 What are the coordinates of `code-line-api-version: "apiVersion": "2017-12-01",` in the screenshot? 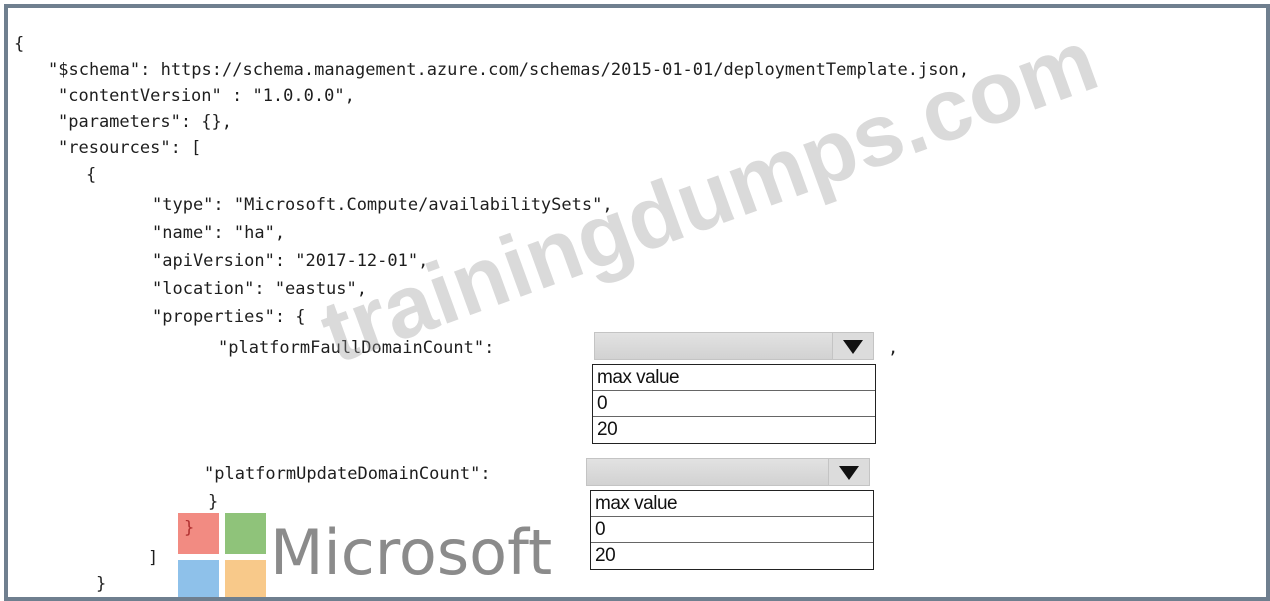 It's located at (290, 261).